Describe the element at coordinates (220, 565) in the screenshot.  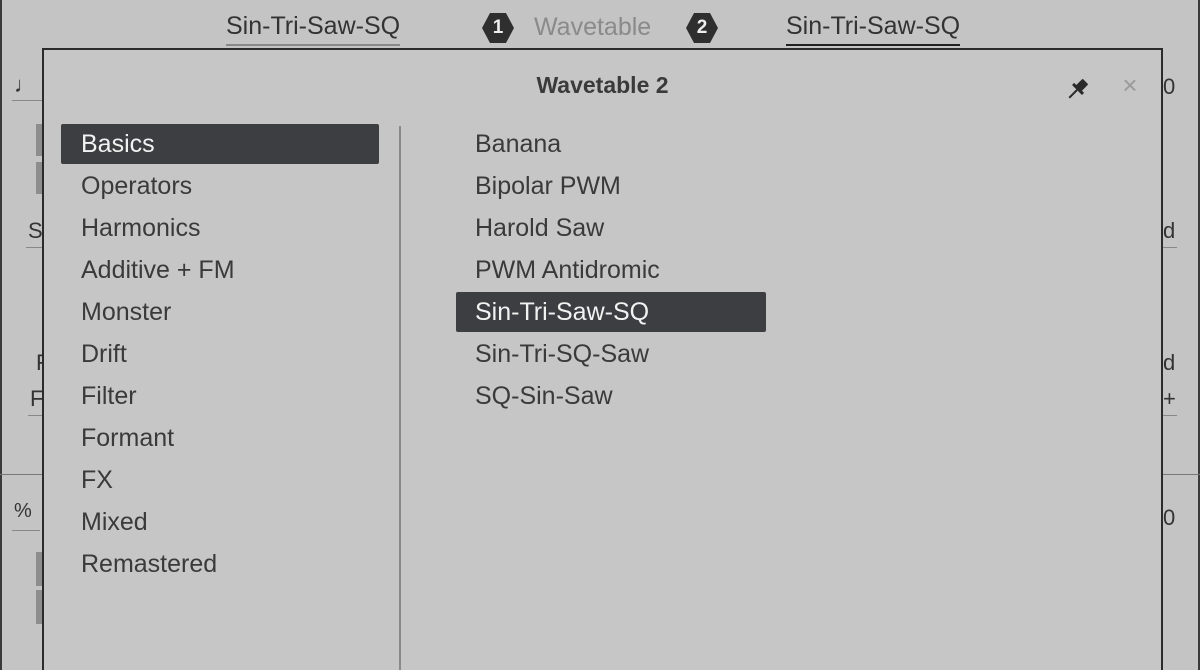
I see `category-item: Remastered` at that location.